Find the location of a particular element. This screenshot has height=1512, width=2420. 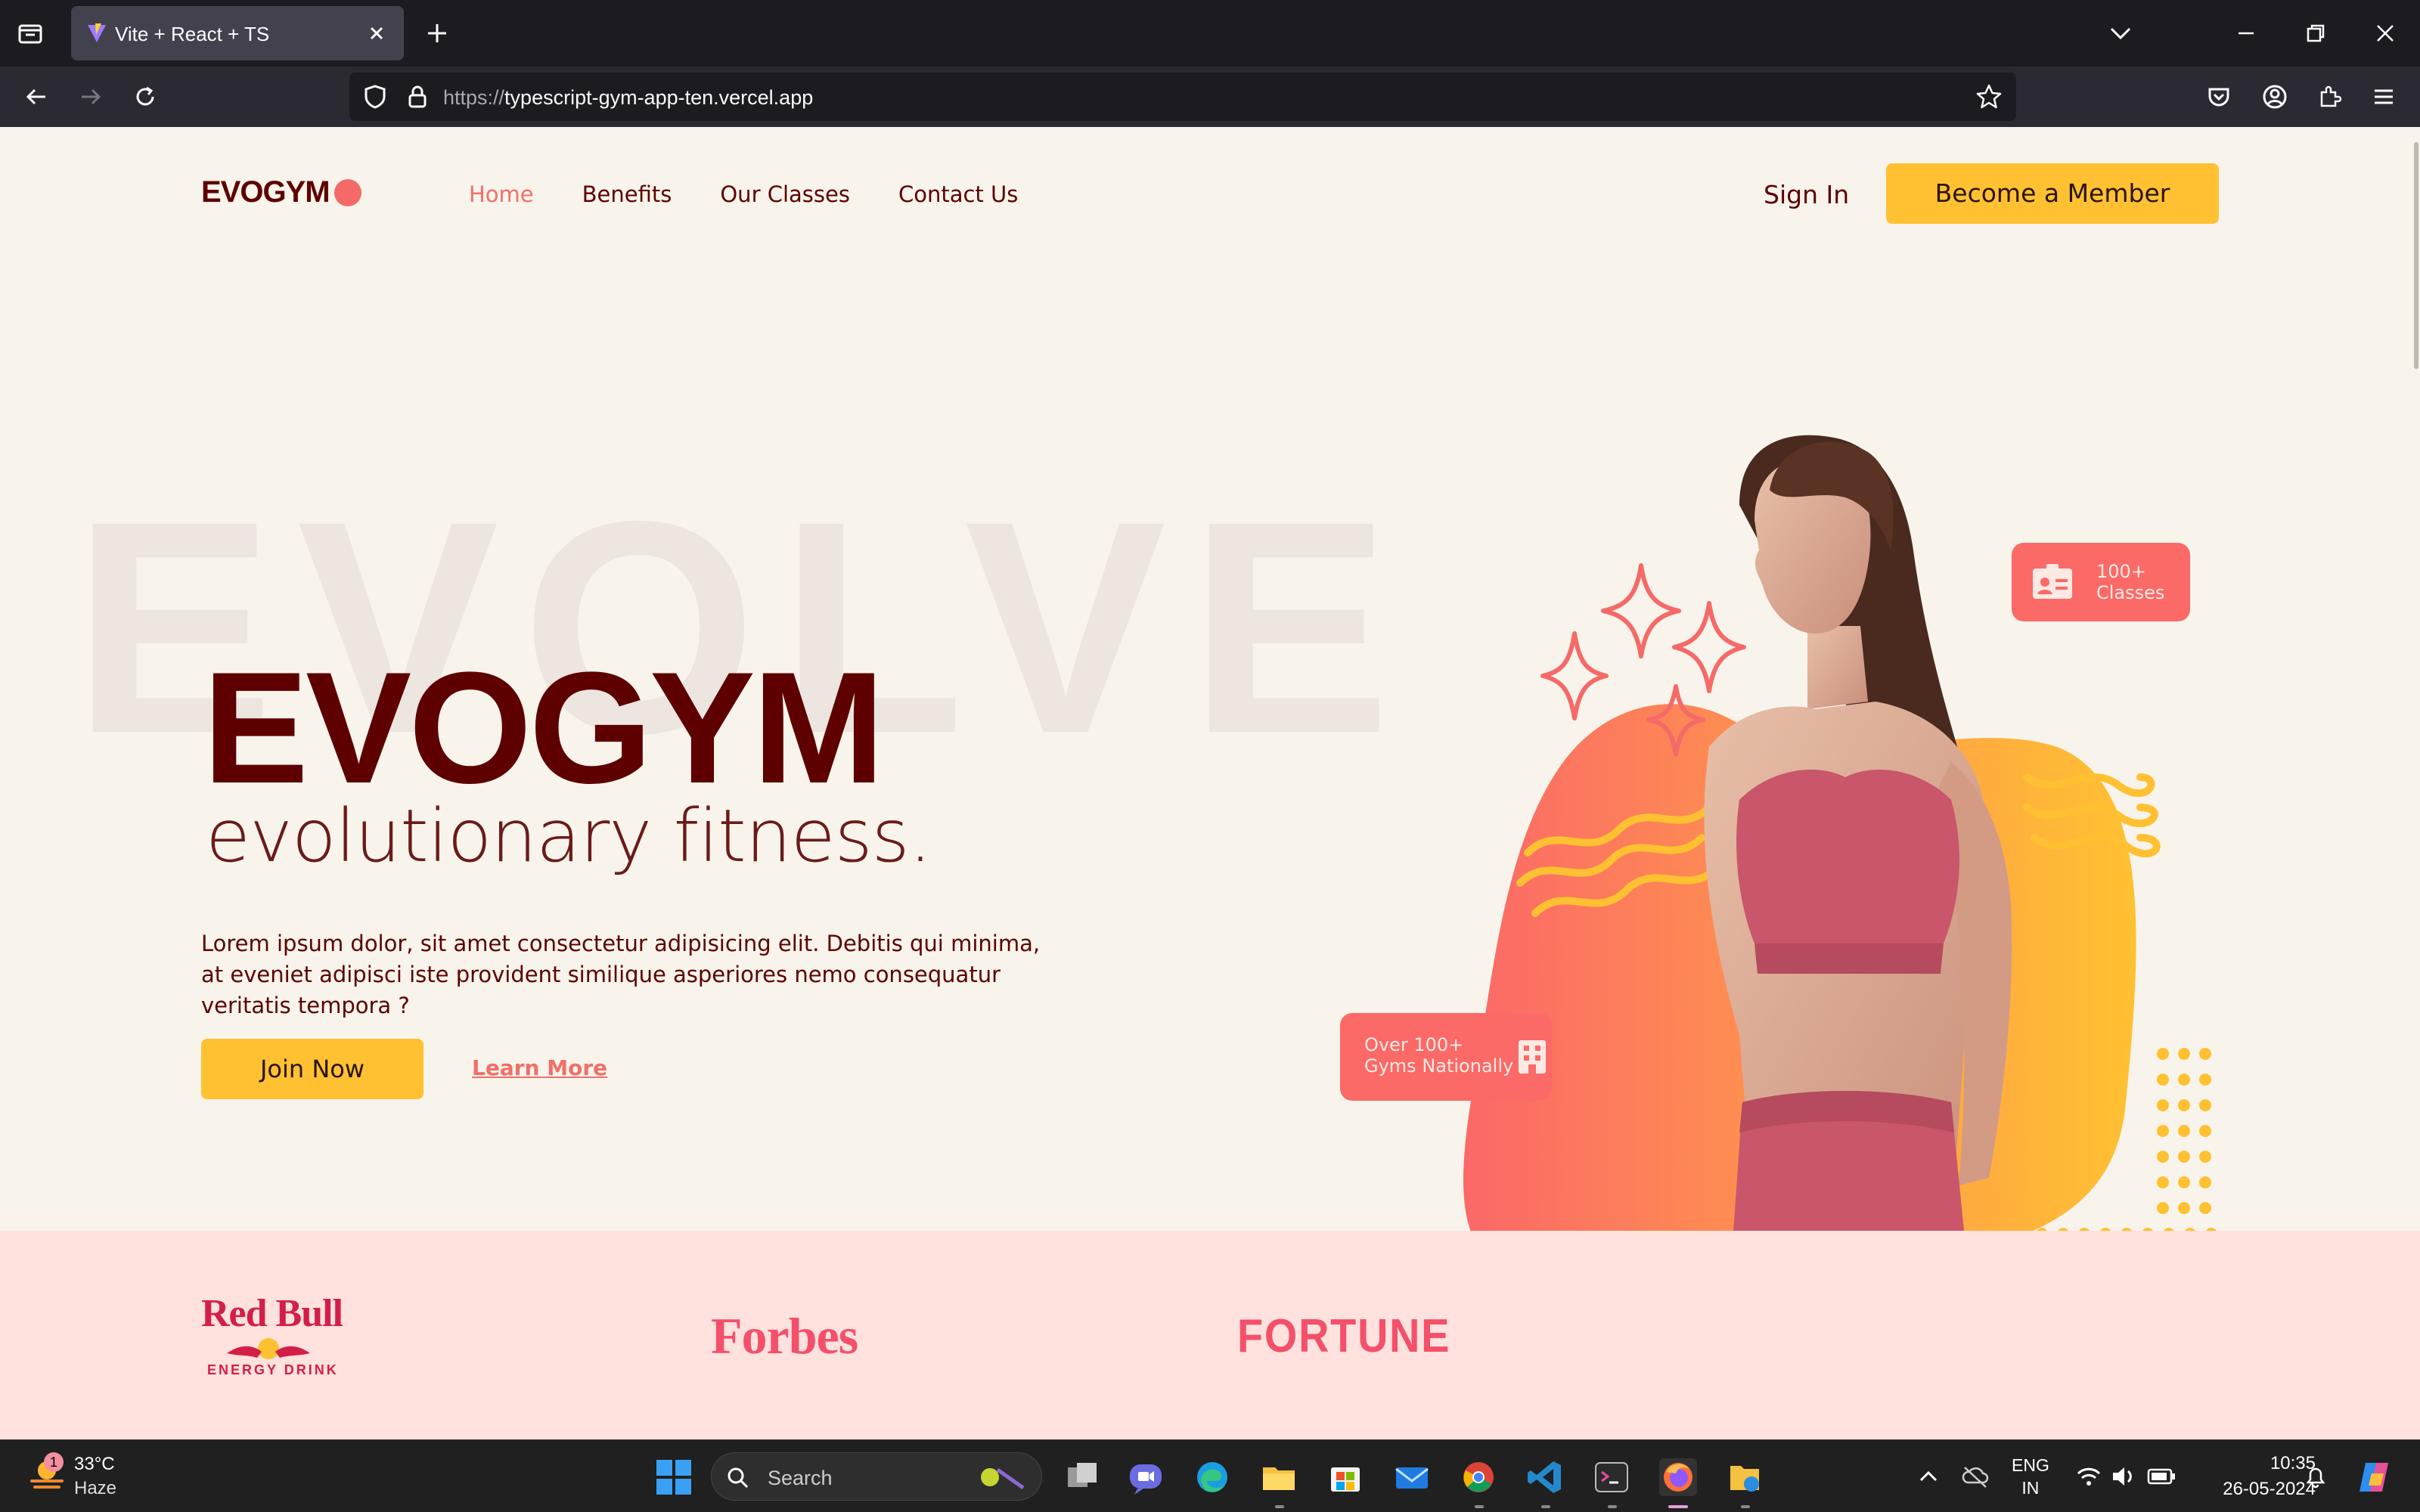

notifications-bell-icon is located at coordinates (2315, 1476).